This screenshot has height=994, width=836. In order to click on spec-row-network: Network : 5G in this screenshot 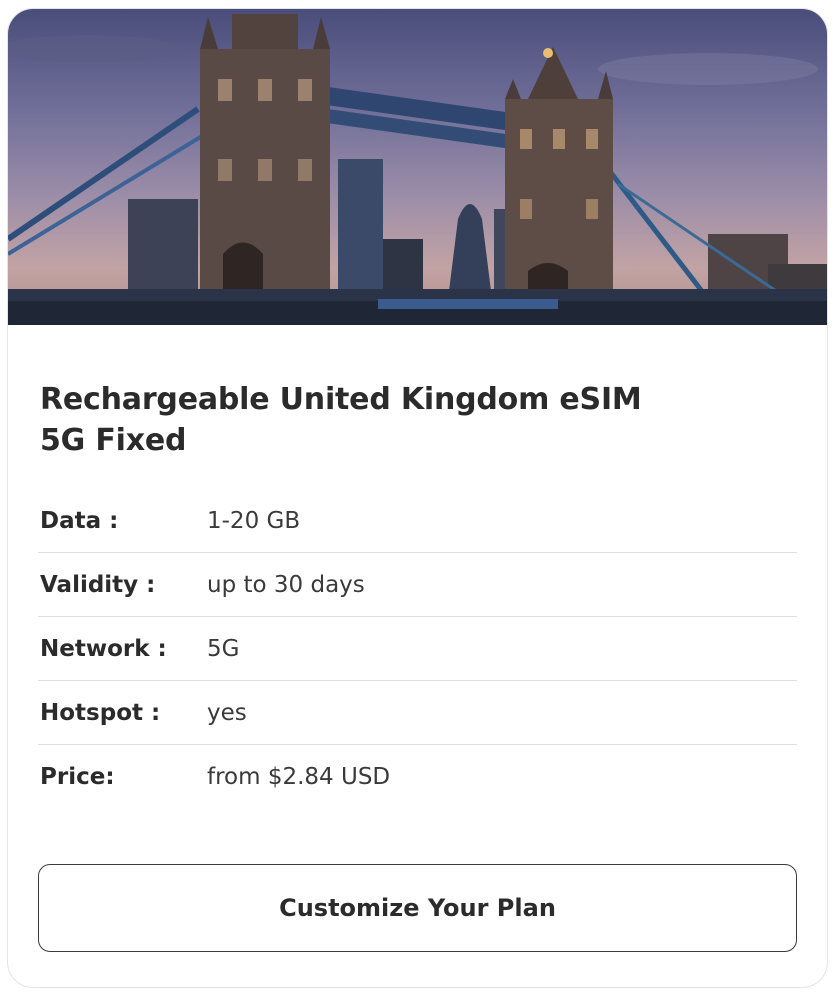, I will do `click(417, 649)`.